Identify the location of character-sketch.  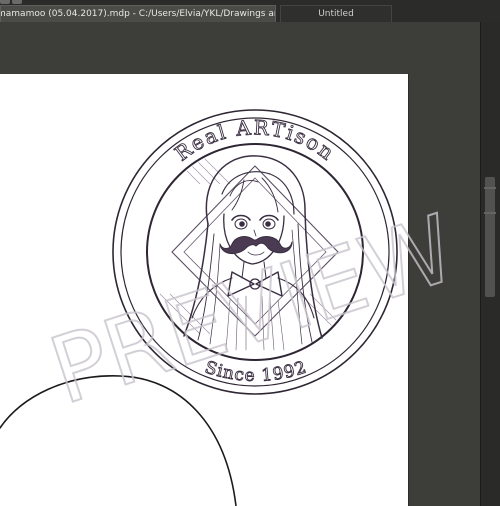
(253, 253).